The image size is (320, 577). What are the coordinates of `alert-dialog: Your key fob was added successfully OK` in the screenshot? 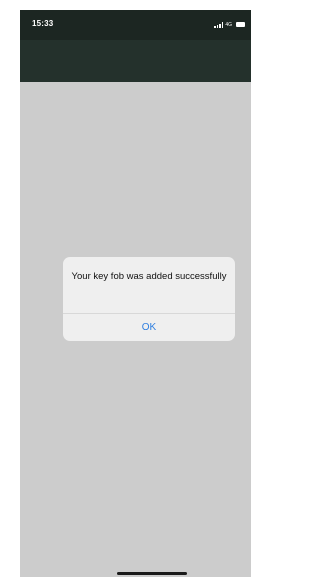 It's located at (149, 299).